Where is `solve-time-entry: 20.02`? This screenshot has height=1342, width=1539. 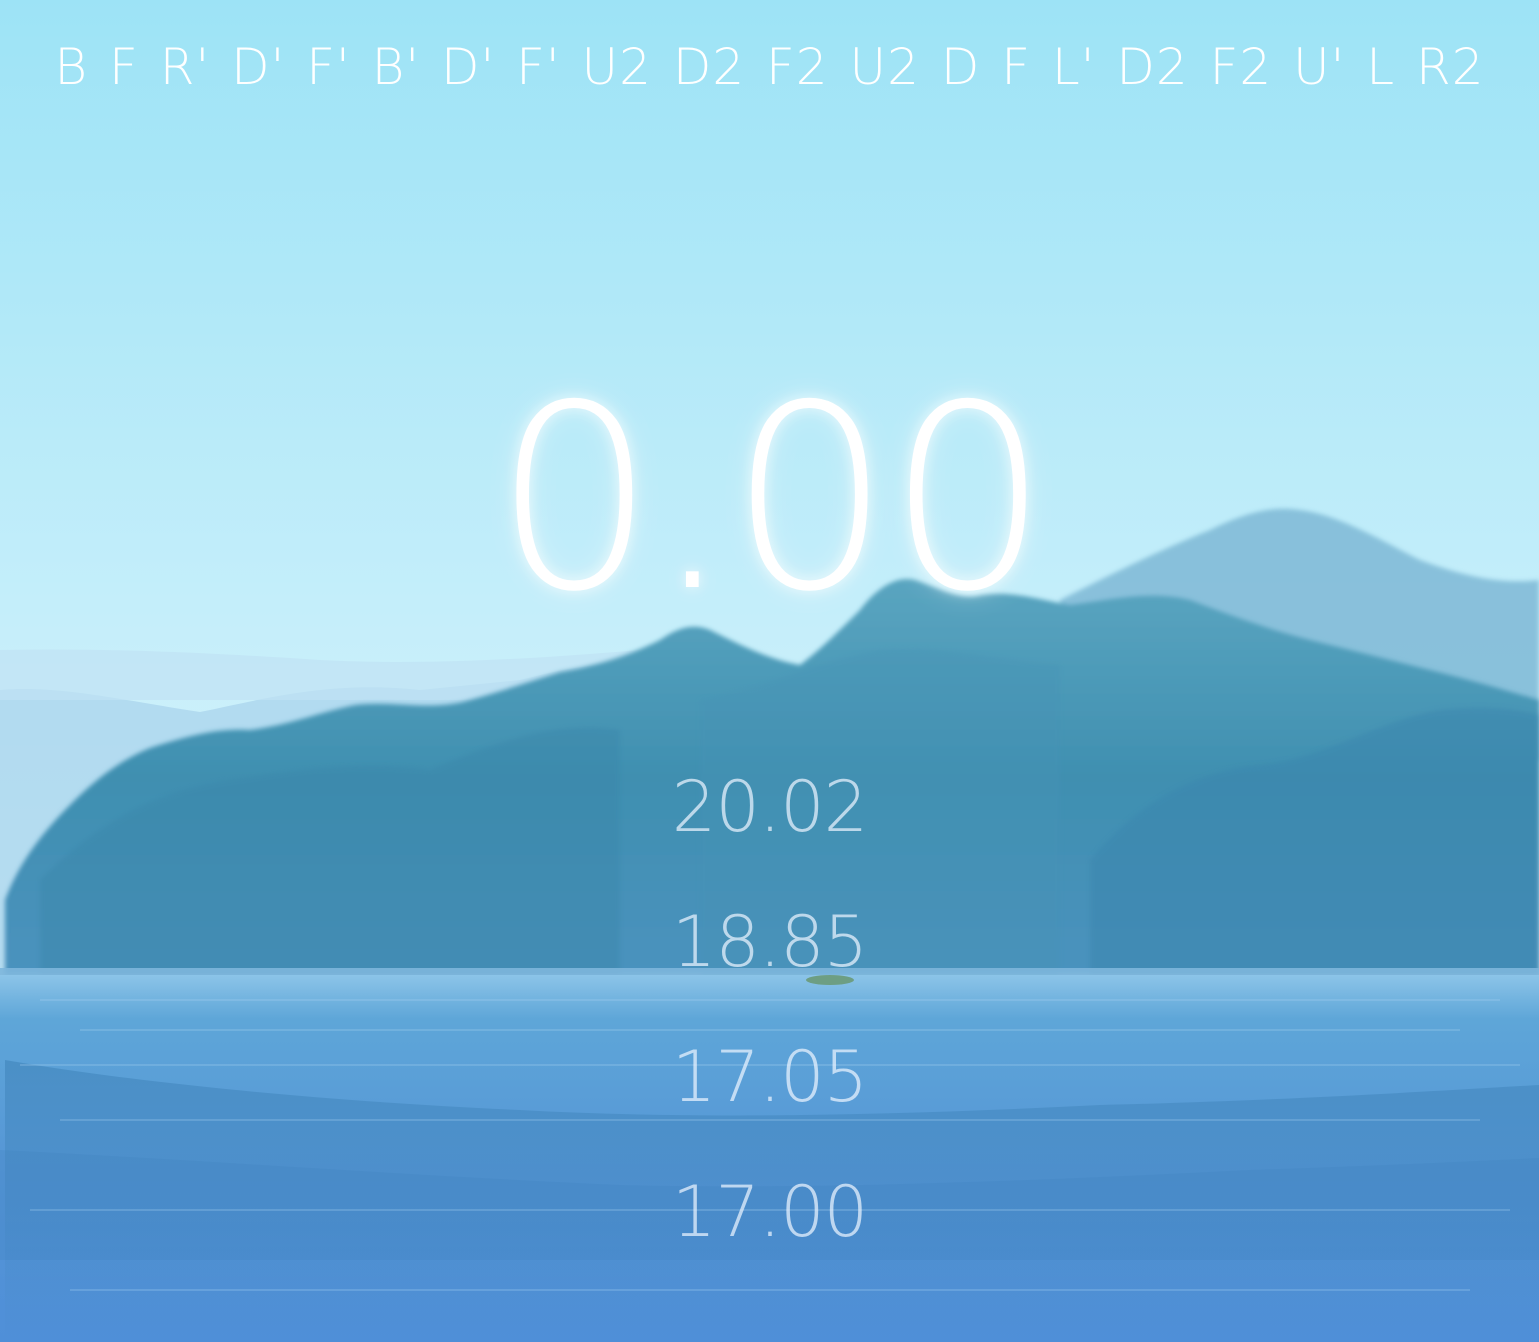
solve-time-entry: 20.02 is located at coordinates (769, 829).